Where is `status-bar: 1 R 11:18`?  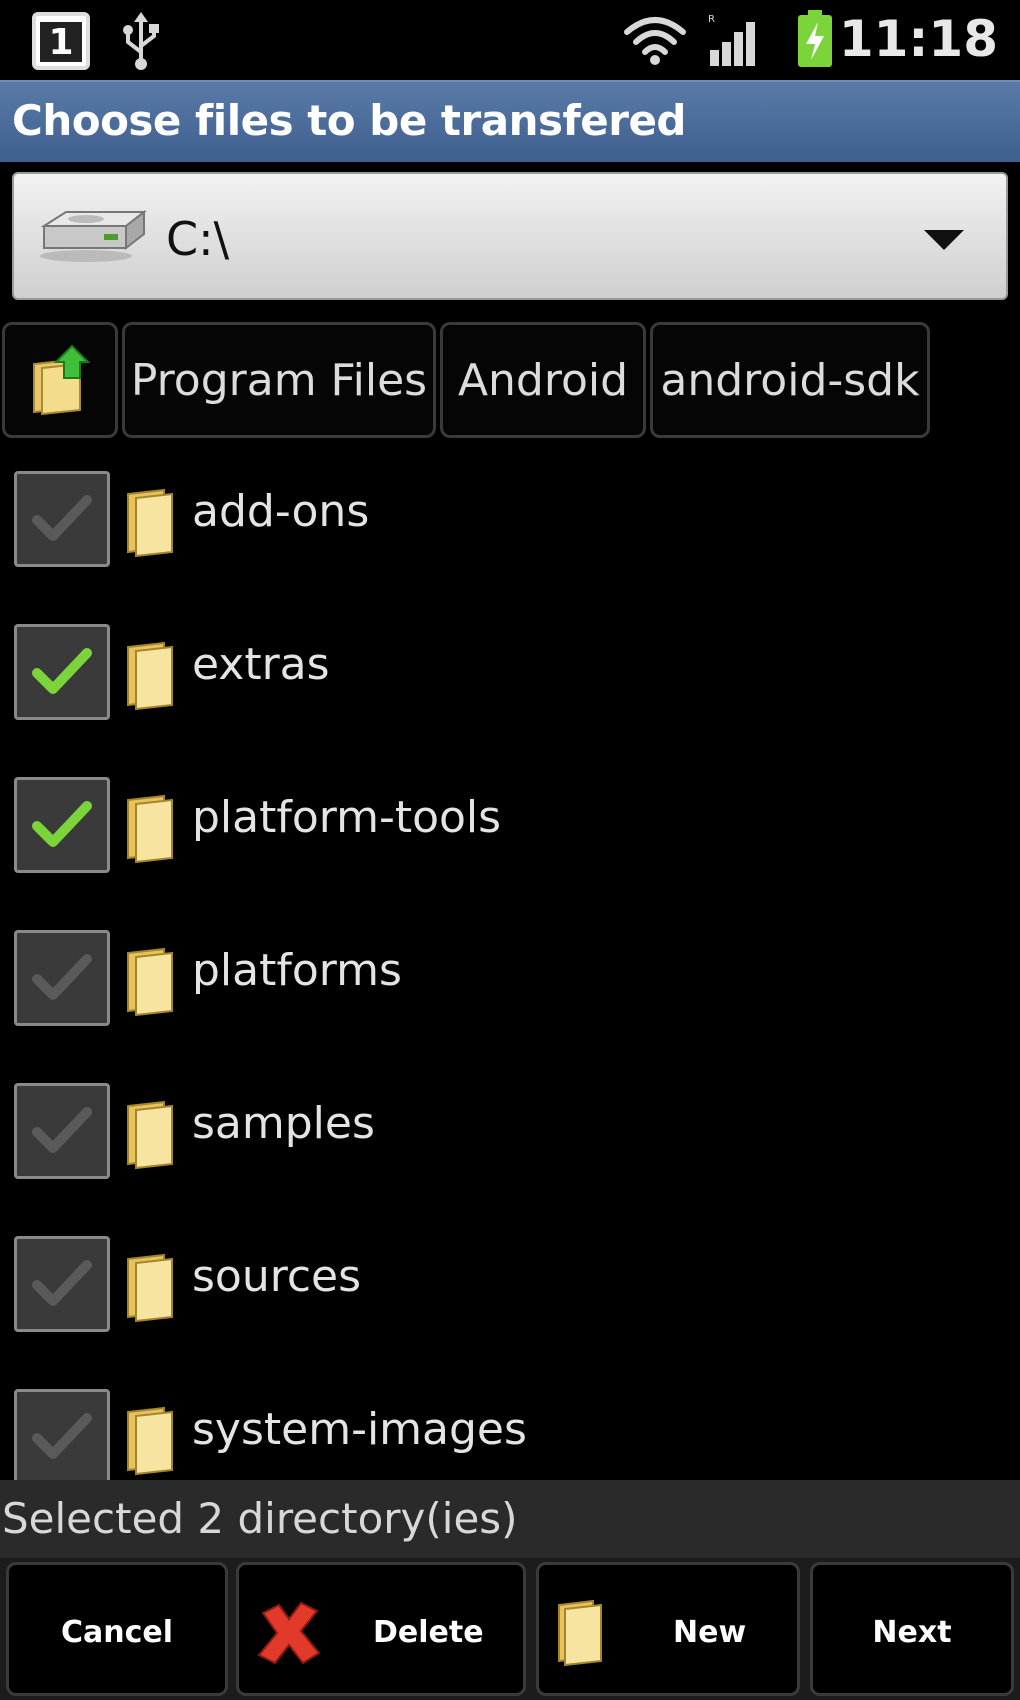
status-bar: 1 R 11:18 is located at coordinates (510, 40).